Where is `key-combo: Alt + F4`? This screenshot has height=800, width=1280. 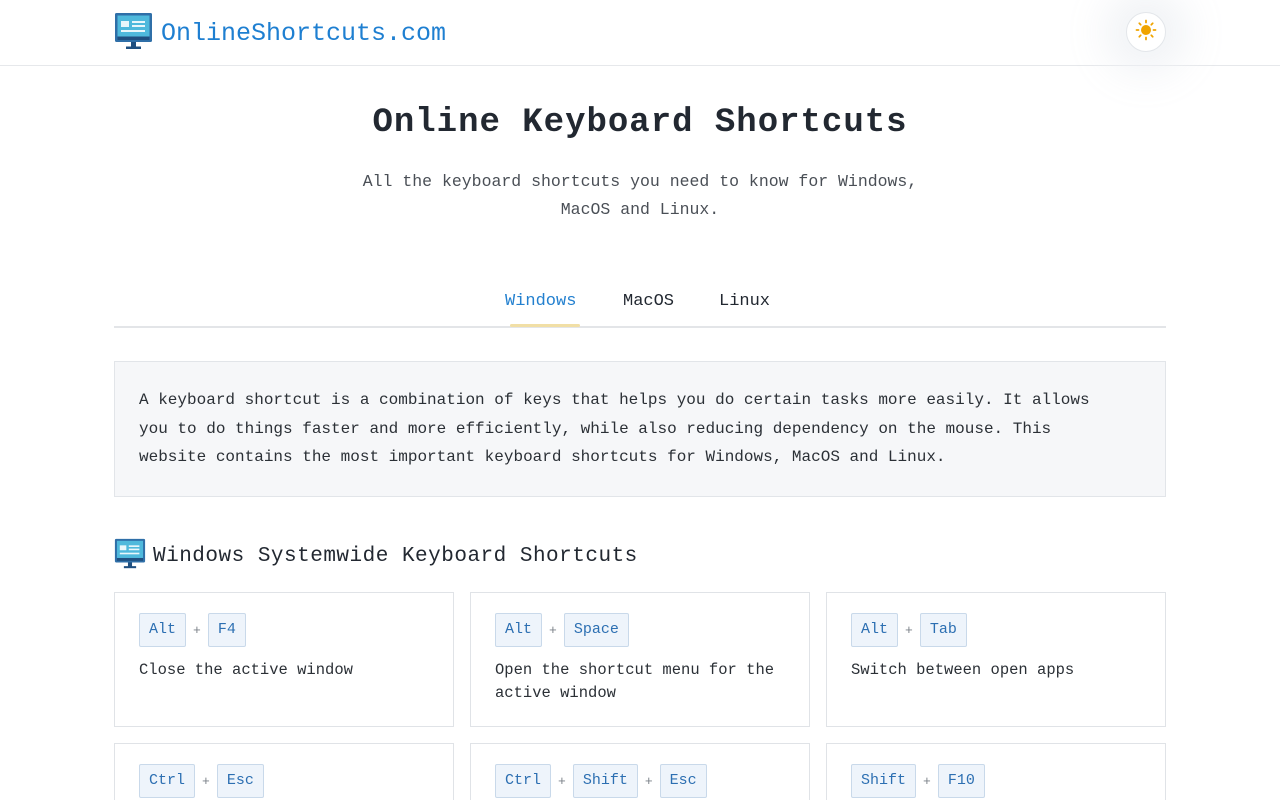
key-combo: Alt + F4 is located at coordinates (192, 630).